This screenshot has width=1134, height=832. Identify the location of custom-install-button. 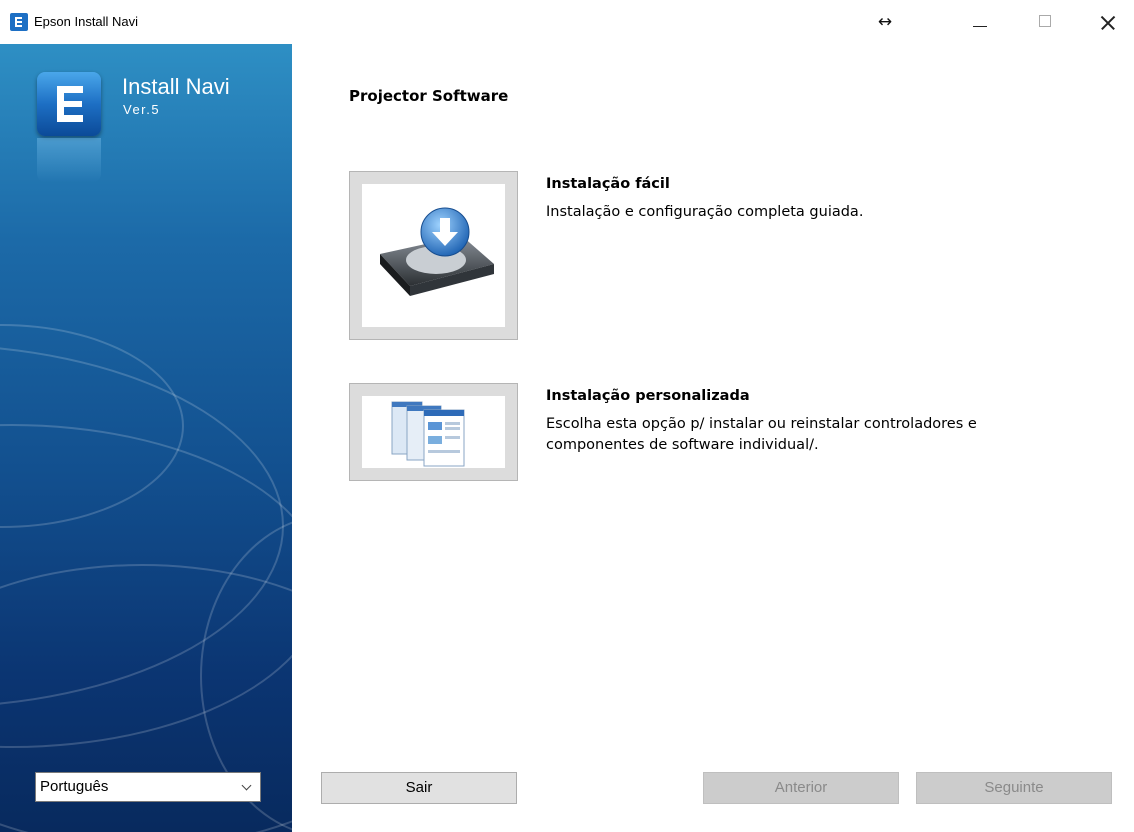
(433, 432).